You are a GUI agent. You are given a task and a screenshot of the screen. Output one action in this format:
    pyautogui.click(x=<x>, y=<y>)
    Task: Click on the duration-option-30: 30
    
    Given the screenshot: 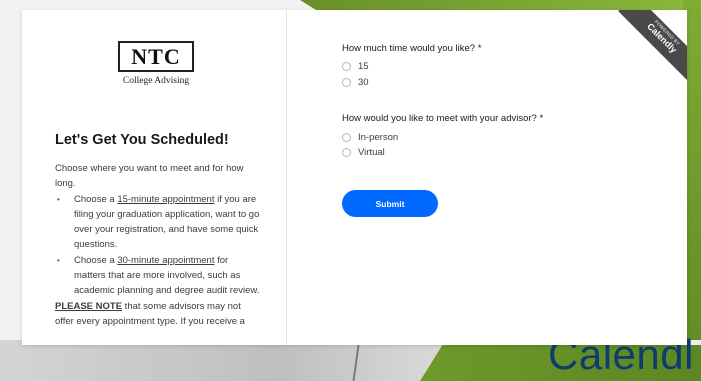 What is the action you would take?
    pyautogui.click(x=355, y=82)
    